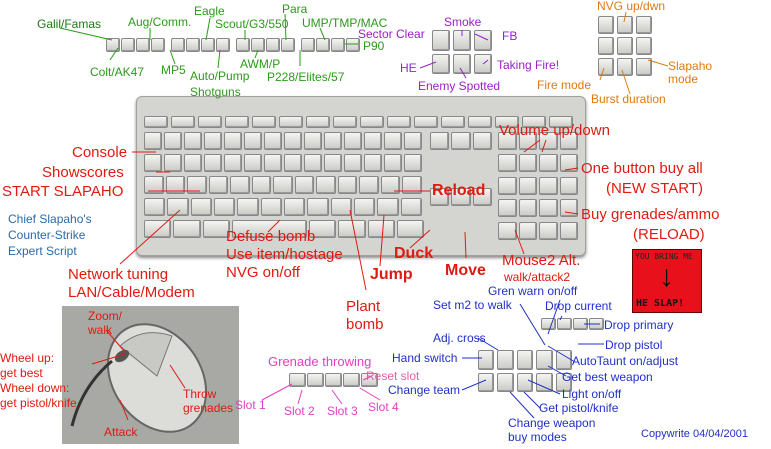  What do you see at coordinates (528, 65) in the screenshot?
I see `label-taking-fire: Taking Fire!` at bounding box center [528, 65].